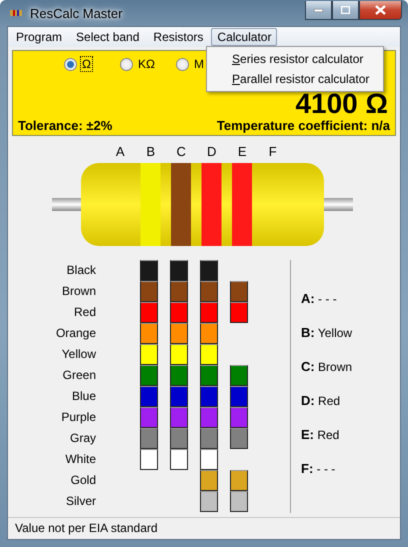  I want to click on color-name: Orange, so click(75, 333).